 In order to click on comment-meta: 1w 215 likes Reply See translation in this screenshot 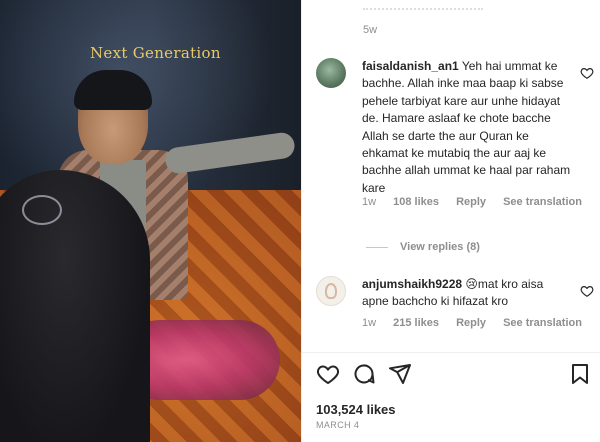, I will do `click(479, 323)`.